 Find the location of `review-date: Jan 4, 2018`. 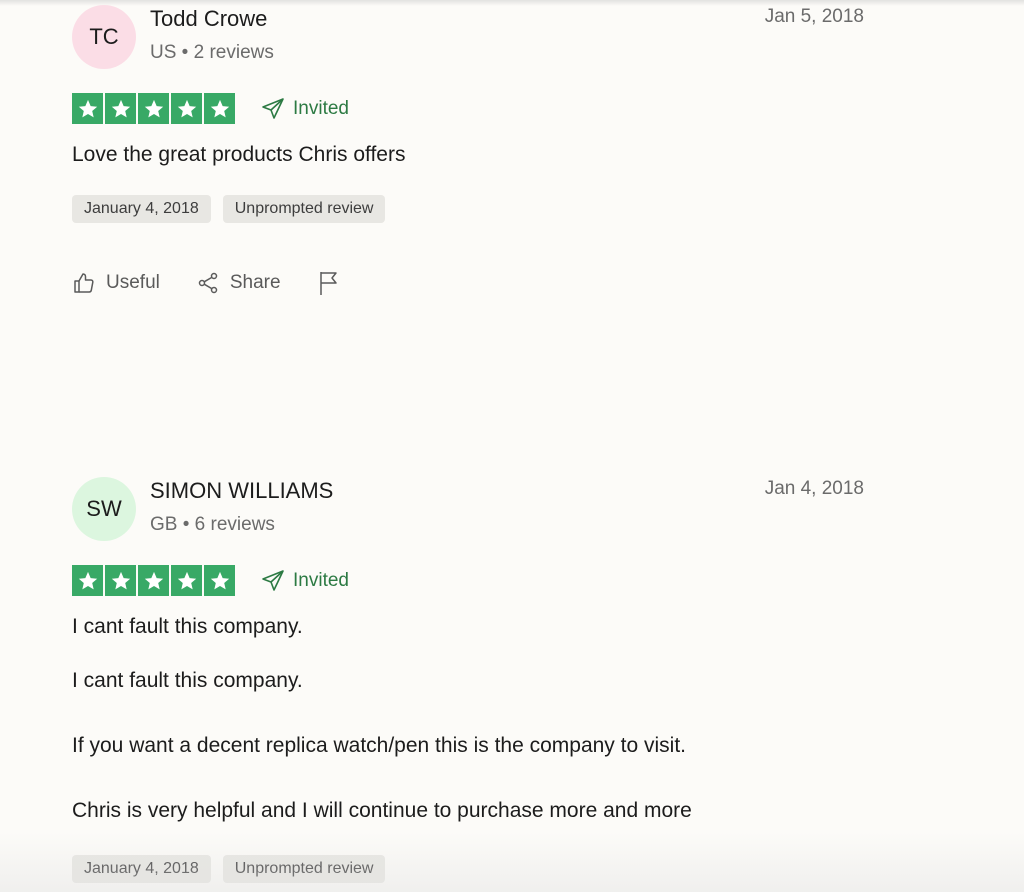

review-date: Jan 4, 2018 is located at coordinates (814, 488).